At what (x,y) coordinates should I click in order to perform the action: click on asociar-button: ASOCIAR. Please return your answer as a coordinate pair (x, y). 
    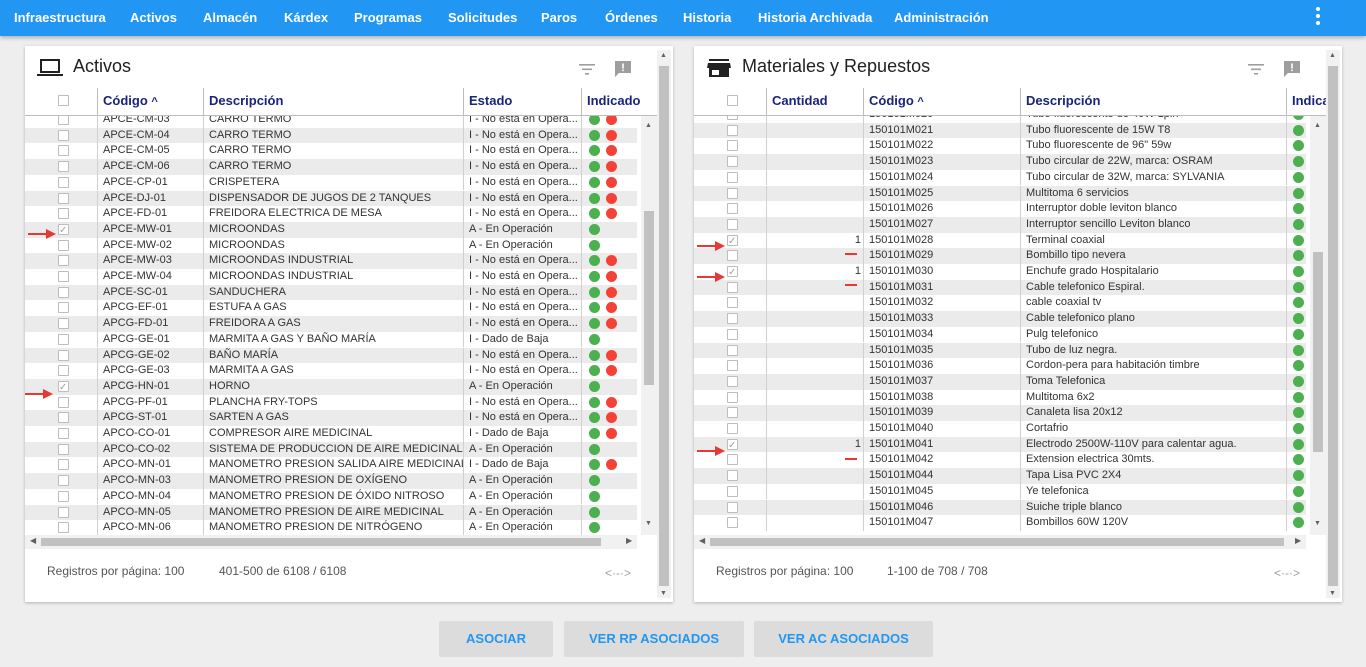
    Looking at the image, I should click on (496, 639).